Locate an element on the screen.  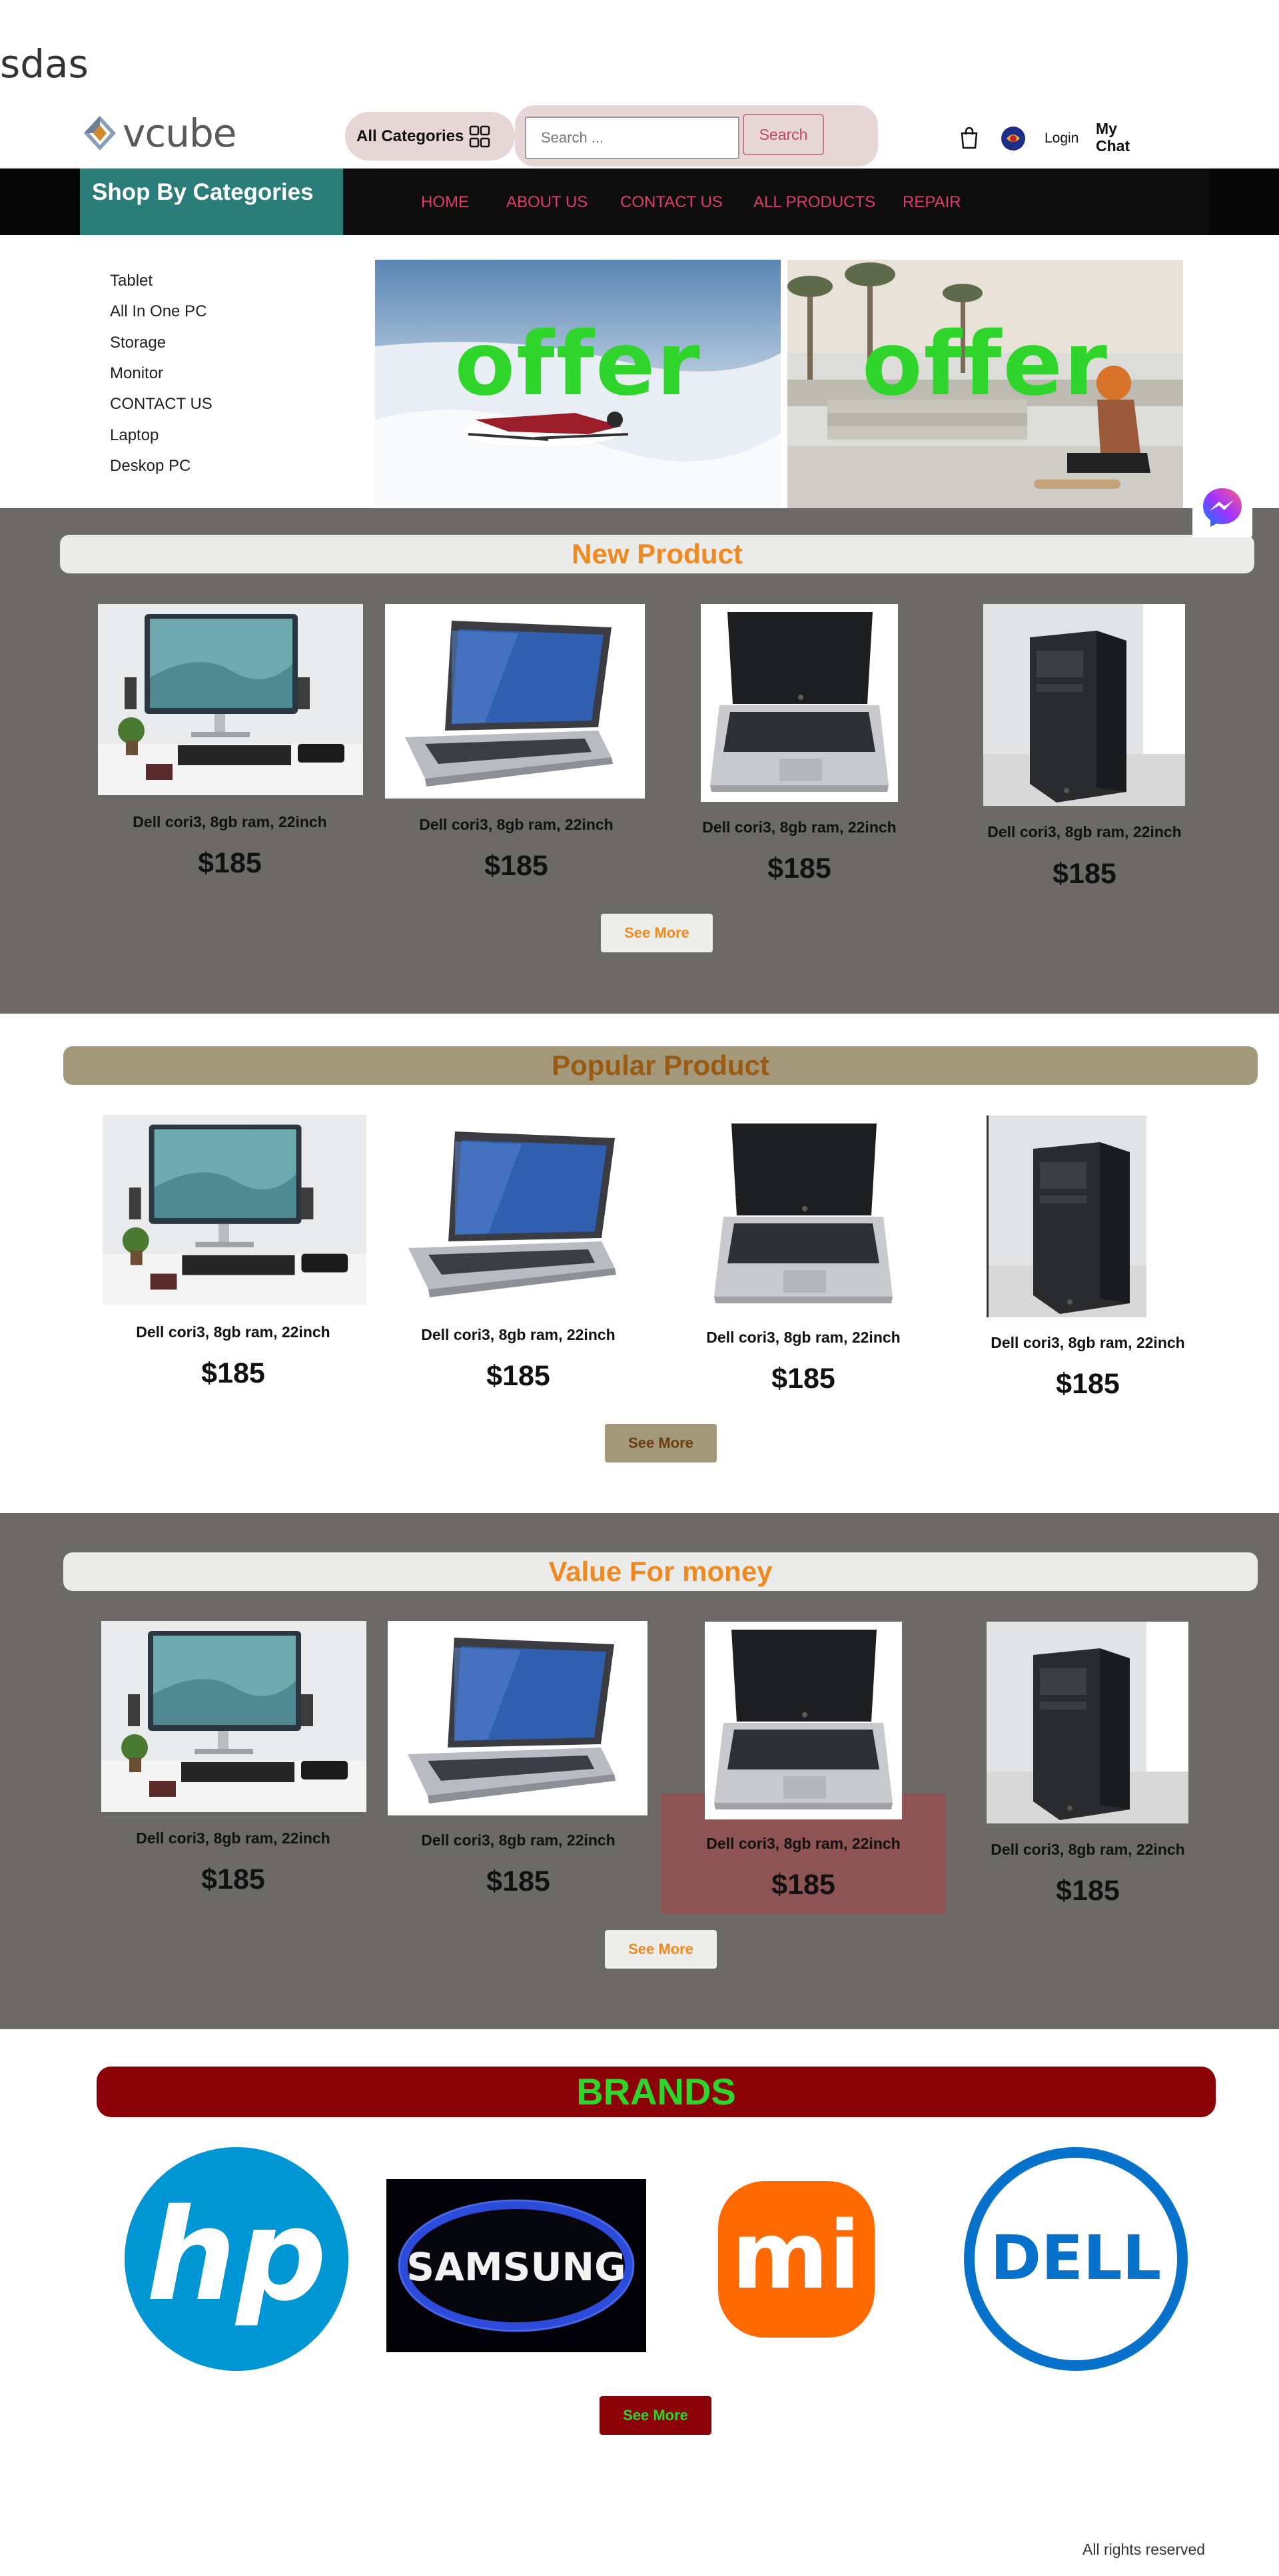
vcube-logo: vcube is located at coordinates (160, 133).